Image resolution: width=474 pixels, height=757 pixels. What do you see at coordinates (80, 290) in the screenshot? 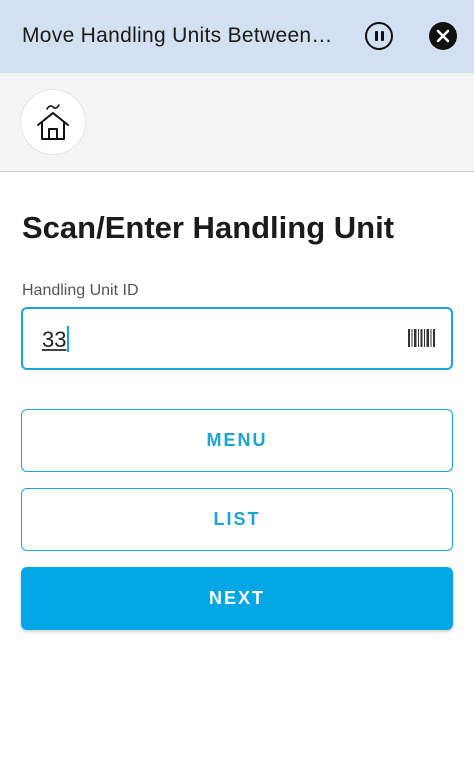
I see `handling-unit-id-label: Handling Unit ID` at bounding box center [80, 290].